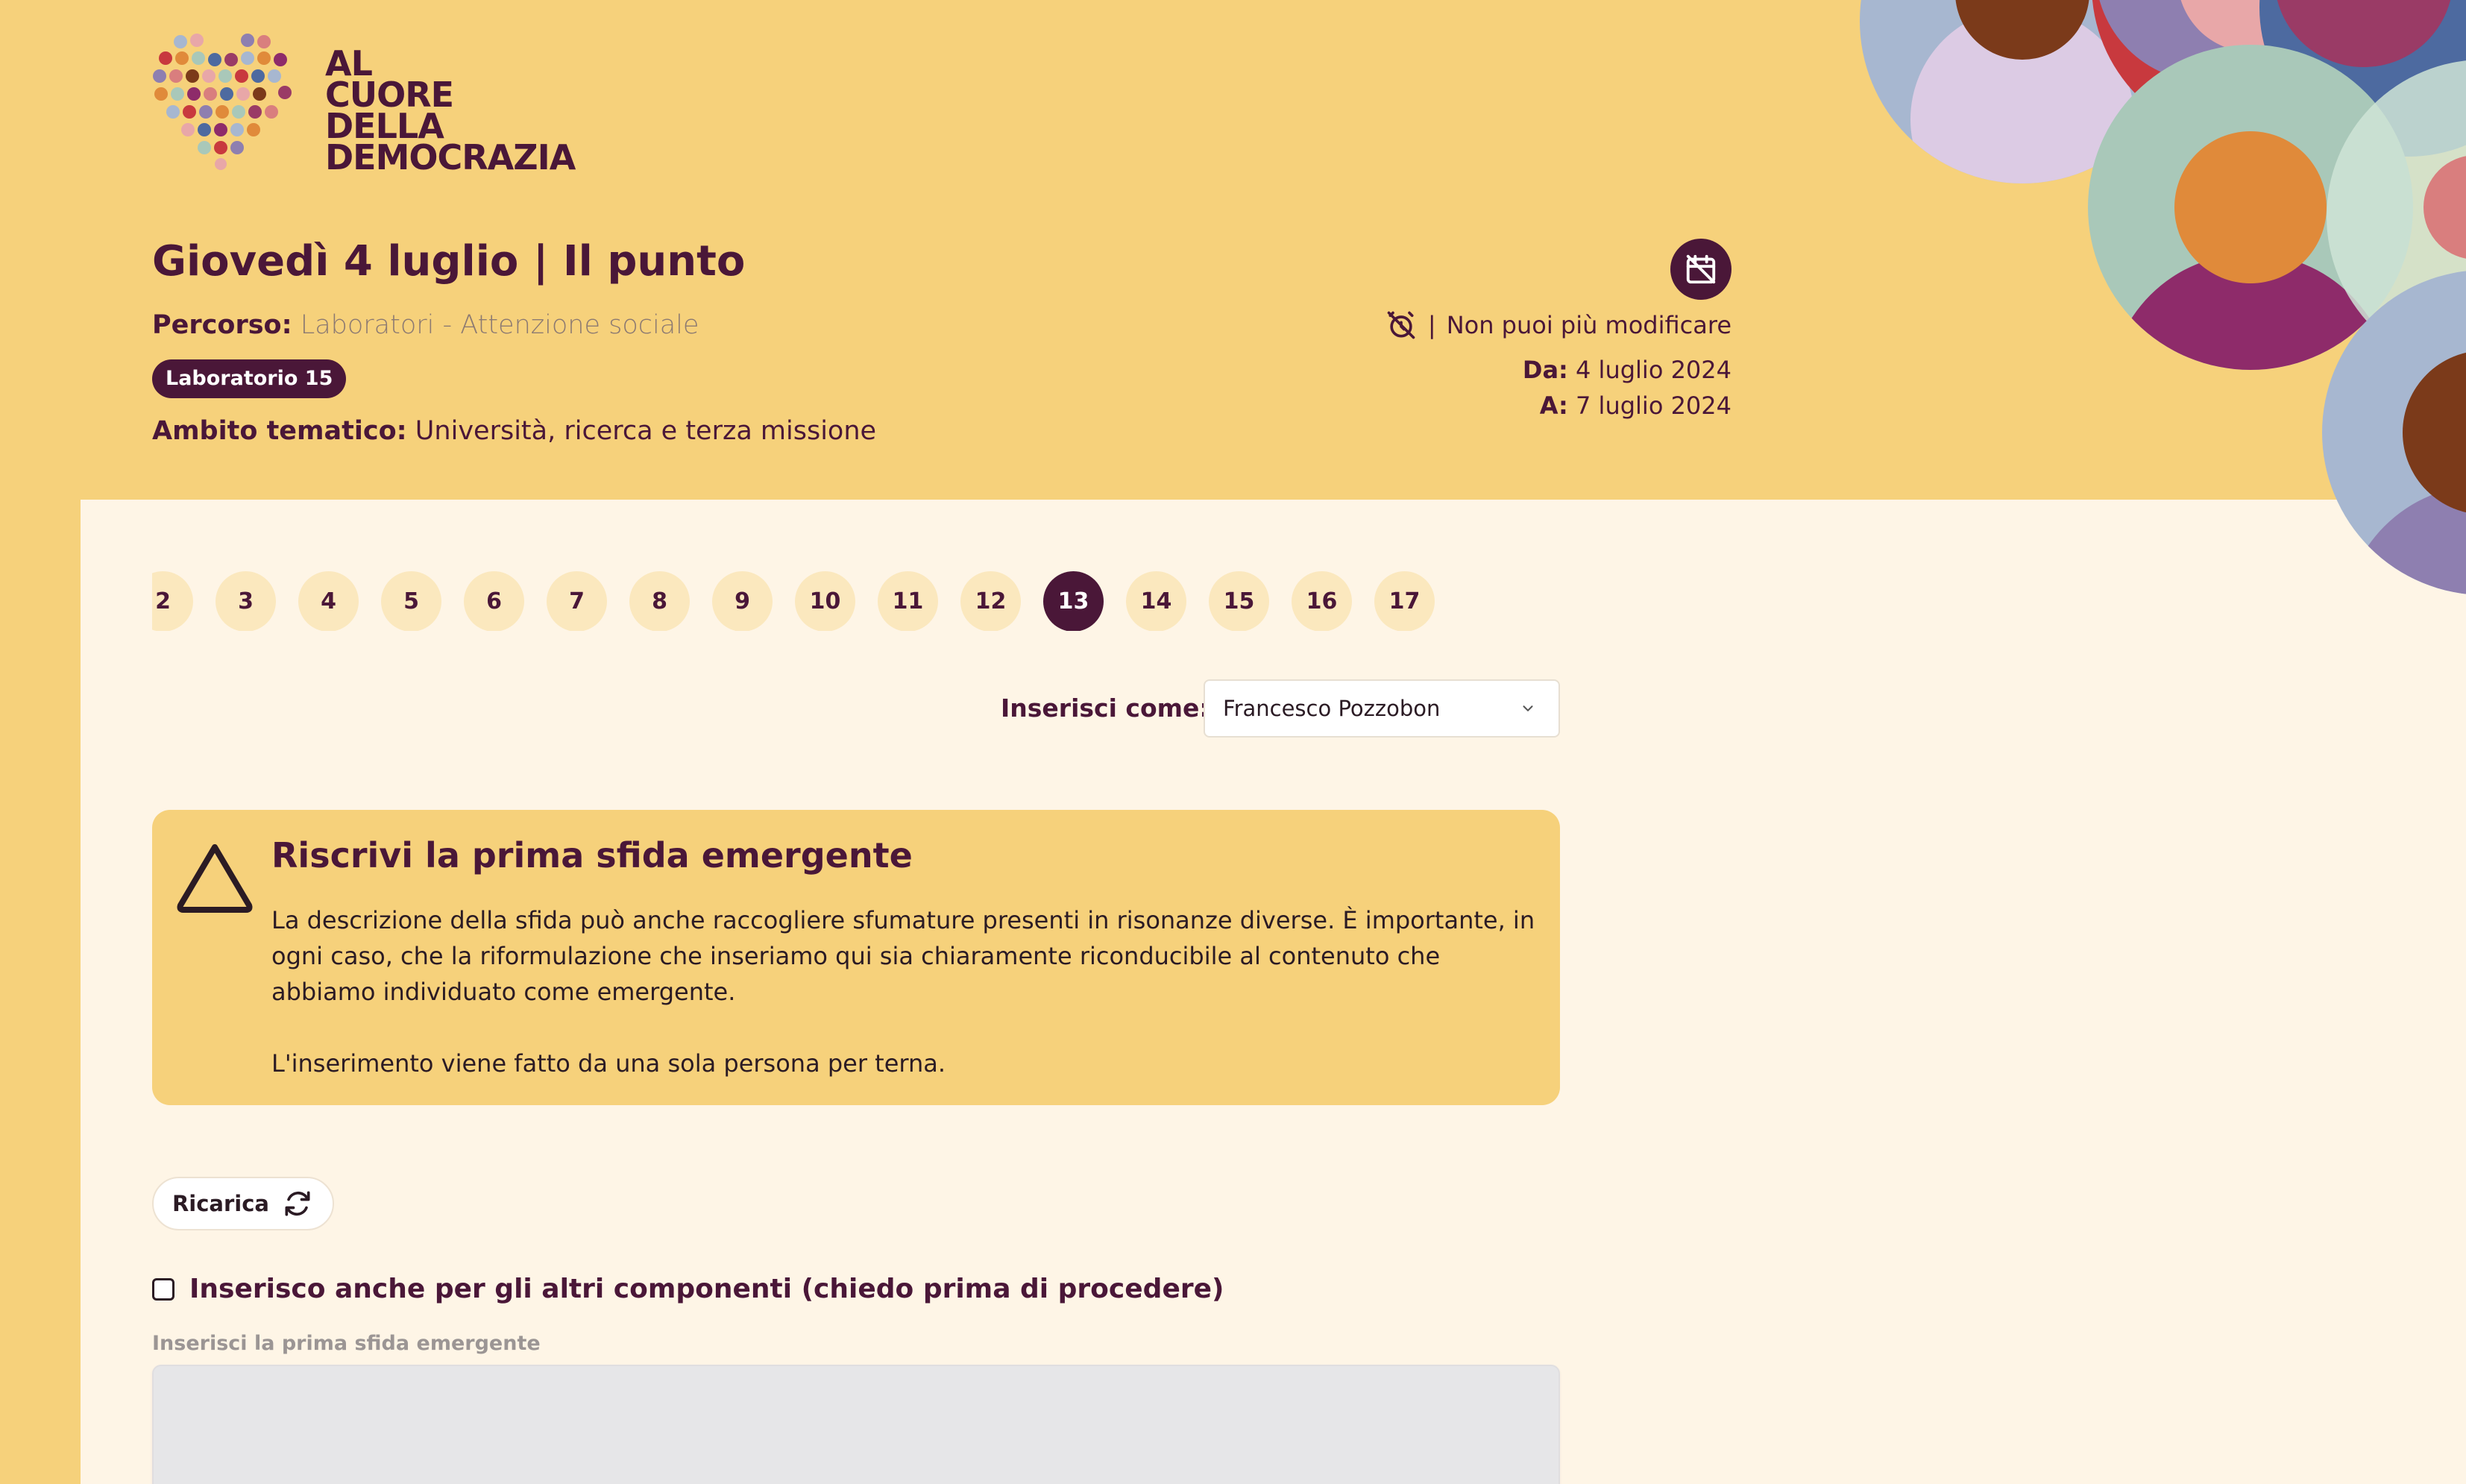 The height and width of the screenshot is (1484, 2466). What do you see at coordinates (246, 601) in the screenshot?
I see `step-3: 3` at bounding box center [246, 601].